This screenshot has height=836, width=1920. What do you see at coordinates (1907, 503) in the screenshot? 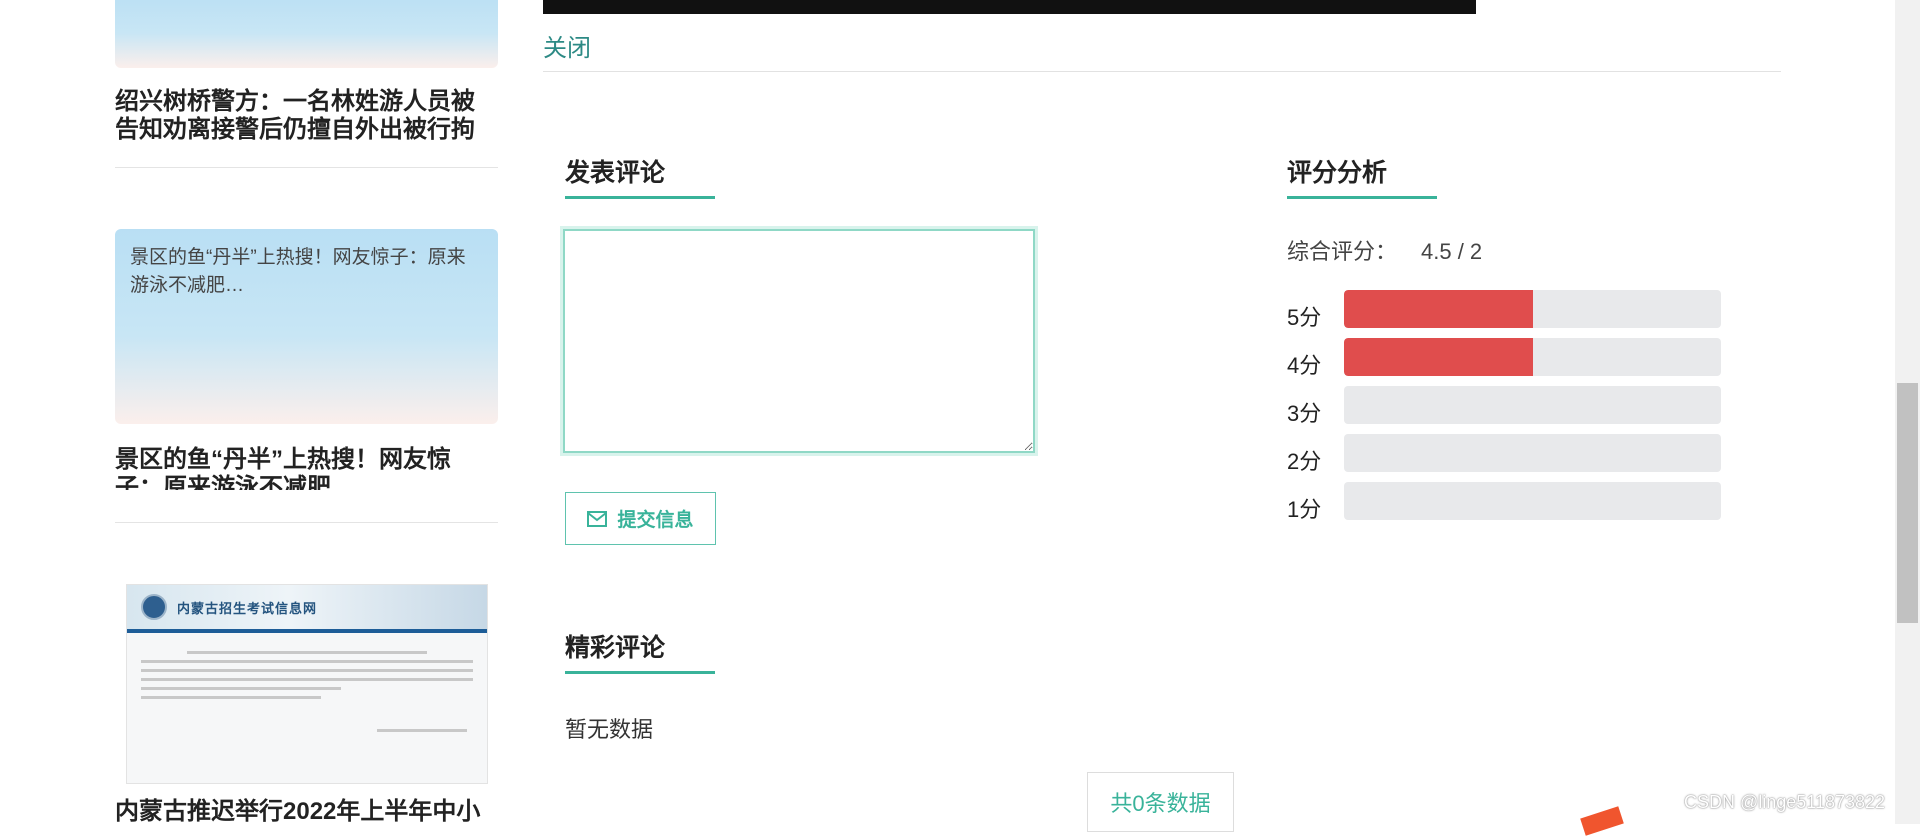
I see `page-scrollbar-thumb` at bounding box center [1907, 503].